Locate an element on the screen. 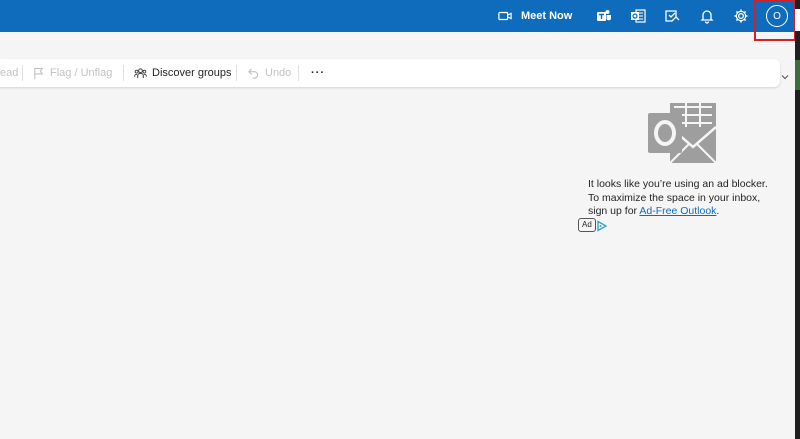 This screenshot has height=439, width=800. read-unread-button: ead is located at coordinates (9, 73).